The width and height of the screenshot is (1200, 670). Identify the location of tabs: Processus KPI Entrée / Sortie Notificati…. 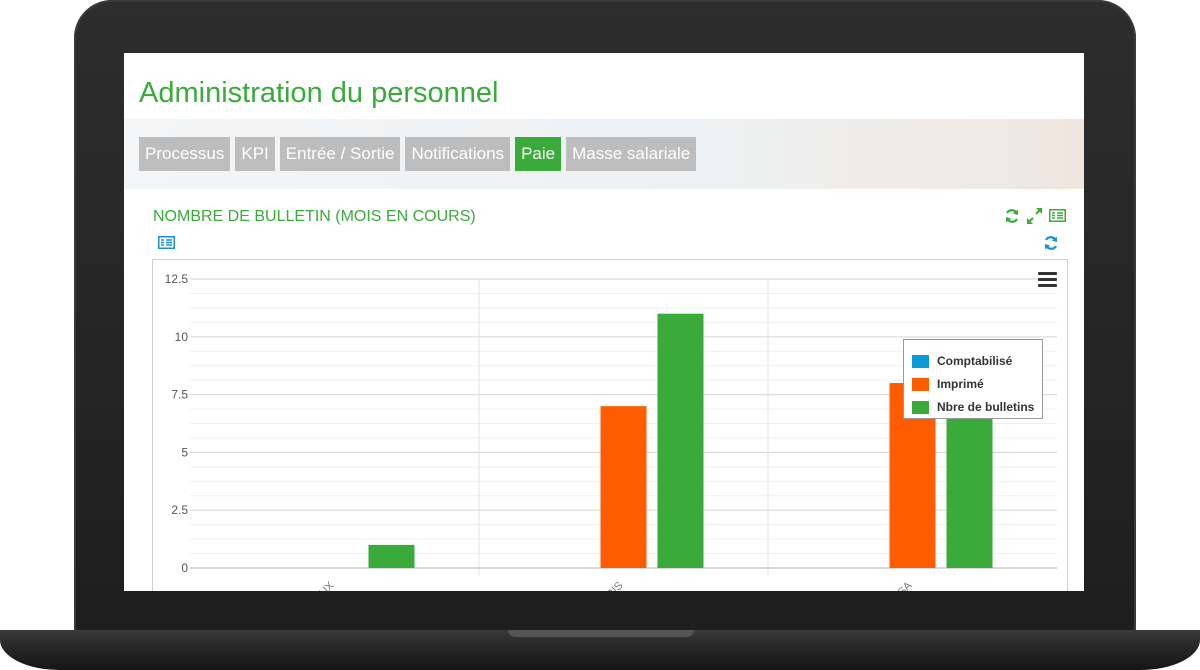
(418, 154).